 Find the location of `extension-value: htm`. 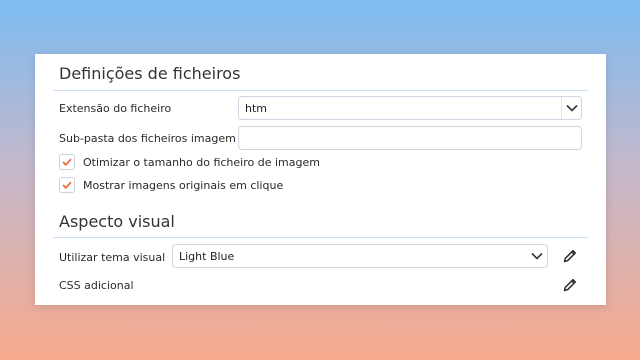

extension-value: htm is located at coordinates (256, 108).